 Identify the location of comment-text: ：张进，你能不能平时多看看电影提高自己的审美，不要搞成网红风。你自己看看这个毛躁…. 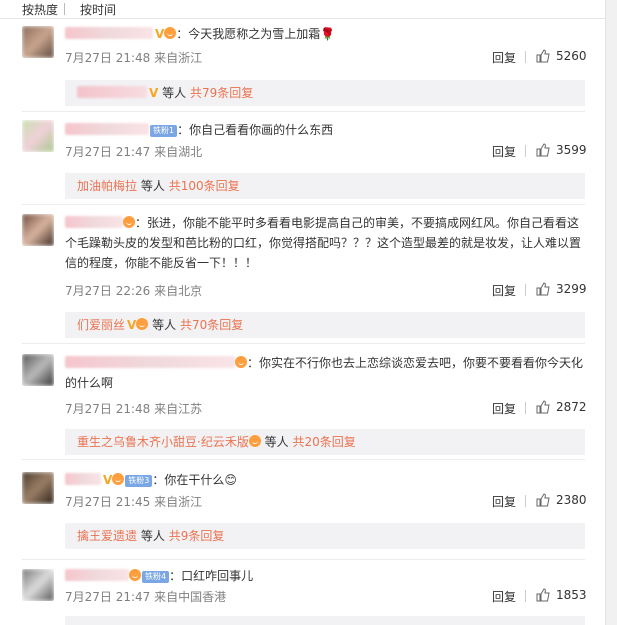
(323, 243).